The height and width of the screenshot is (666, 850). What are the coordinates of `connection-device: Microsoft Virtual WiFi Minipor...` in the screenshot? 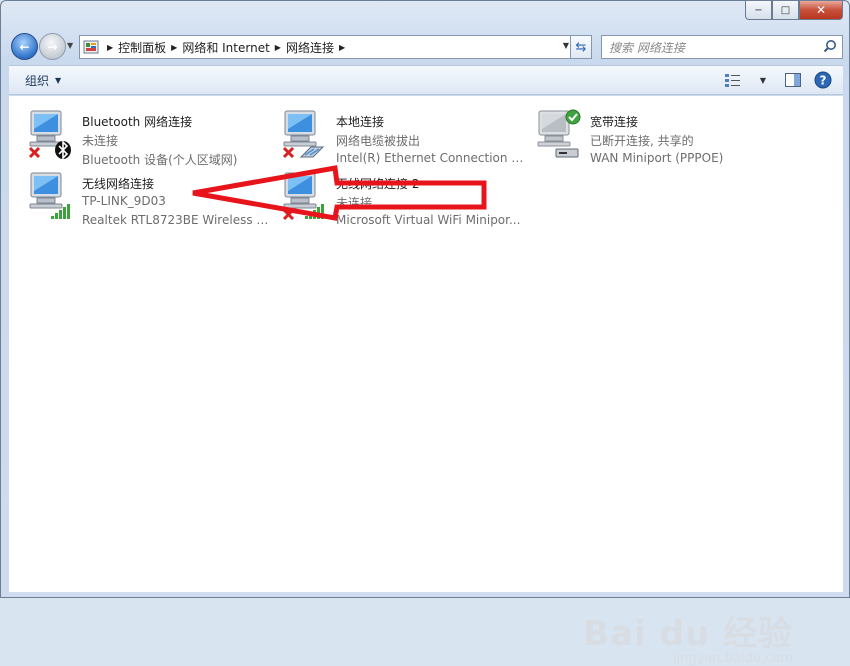 It's located at (428, 220).